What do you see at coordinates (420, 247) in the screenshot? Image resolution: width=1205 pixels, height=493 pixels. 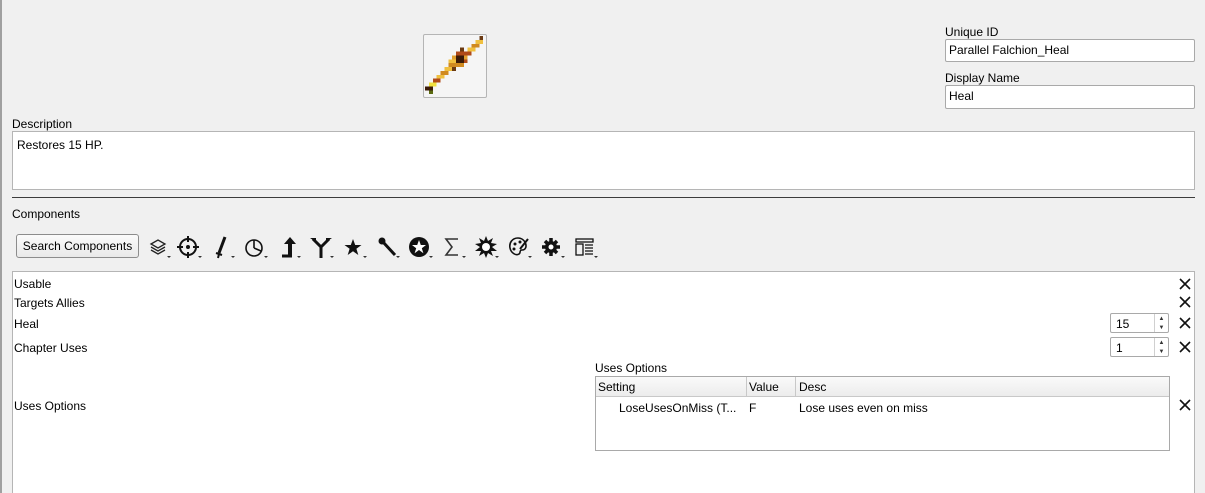 I see `star-circle-icon` at bounding box center [420, 247].